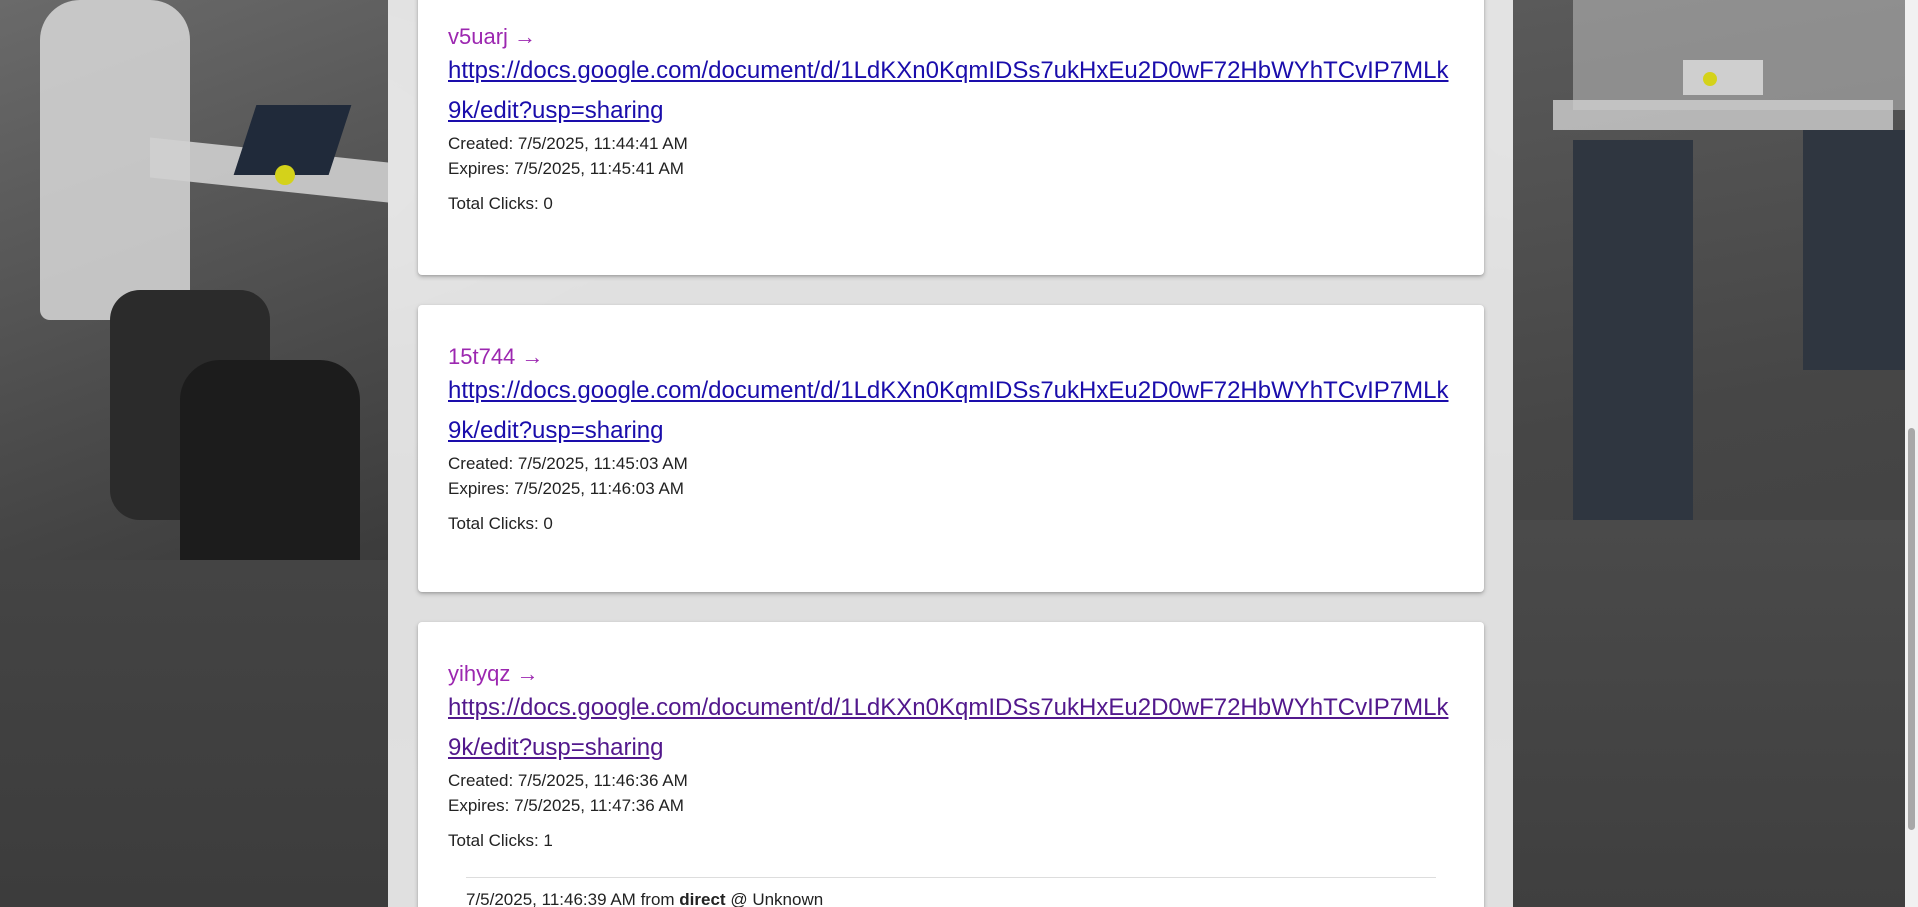  Describe the element at coordinates (566, 168) in the screenshot. I see `expires-date: Expires: 7/5/2025, 11:45:41 AM` at that location.